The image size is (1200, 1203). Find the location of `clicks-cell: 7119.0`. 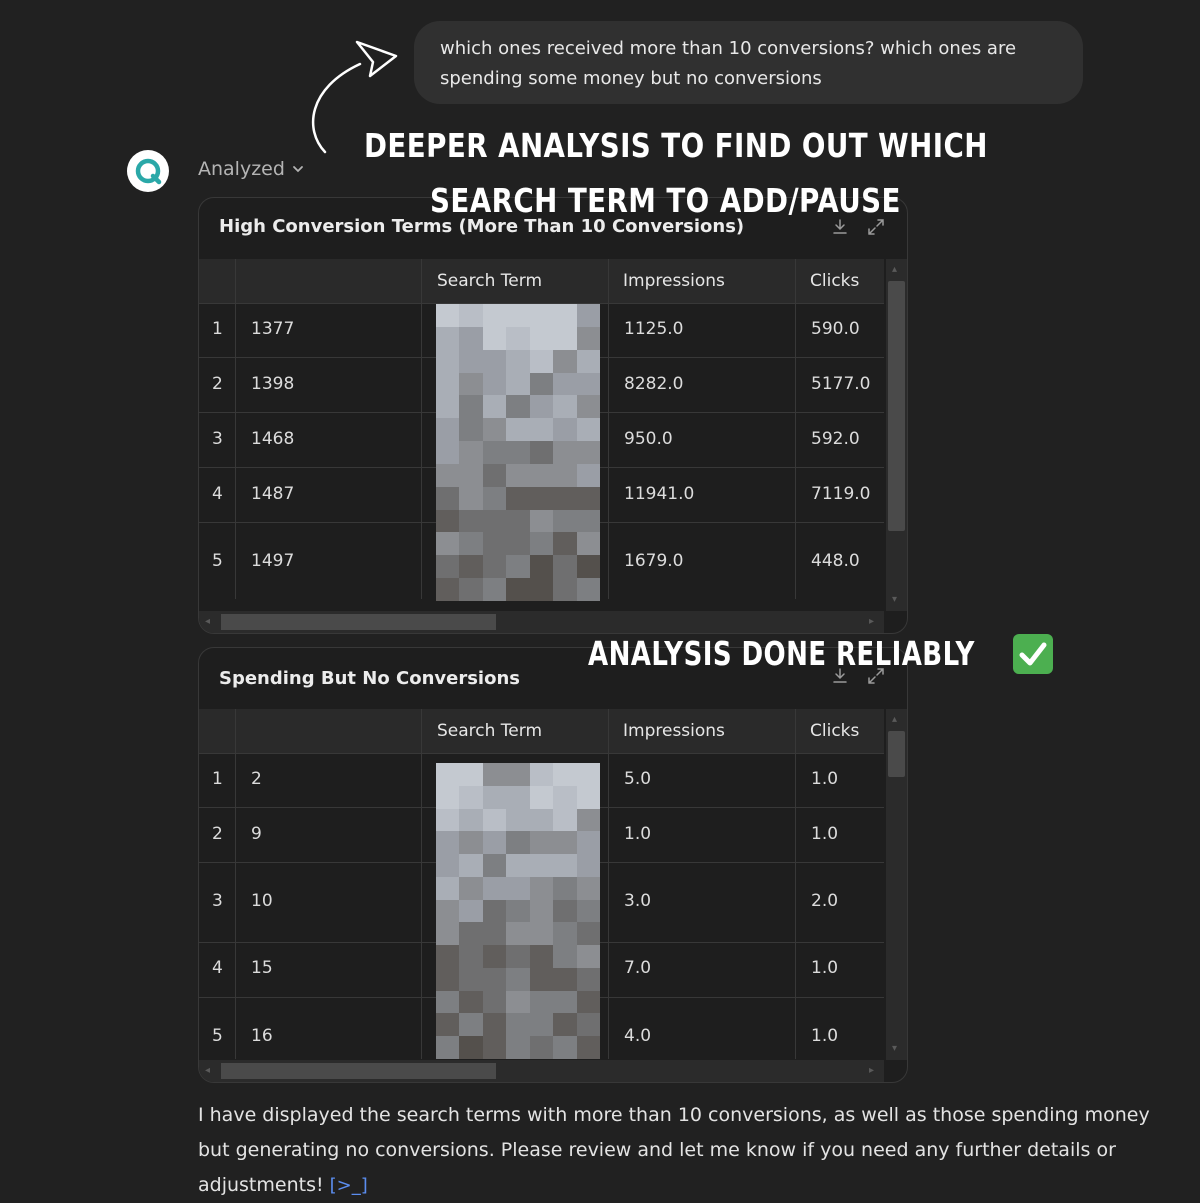

clicks-cell: 7119.0 is located at coordinates (841, 494).